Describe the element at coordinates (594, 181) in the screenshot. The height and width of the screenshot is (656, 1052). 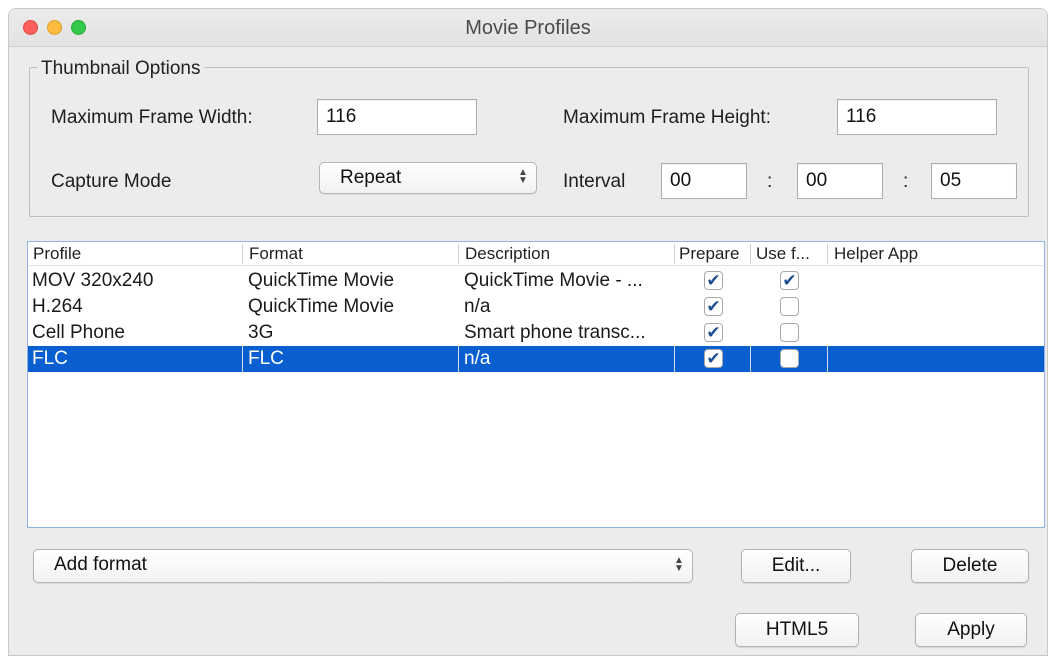
I see `interval-label: Interval` at that location.